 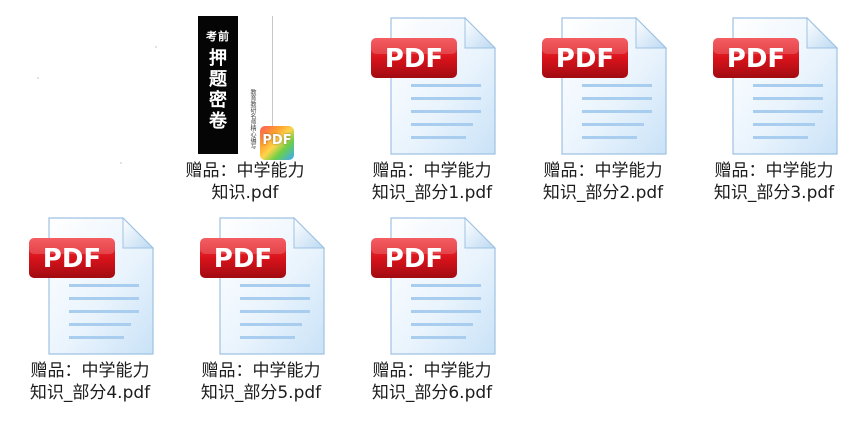 What do you see at coordinates (768, 182) in the screenshot?
I see `file-name: 赠品：中学能力 知识_部分3.pdf` at bounding box center [768, 182].